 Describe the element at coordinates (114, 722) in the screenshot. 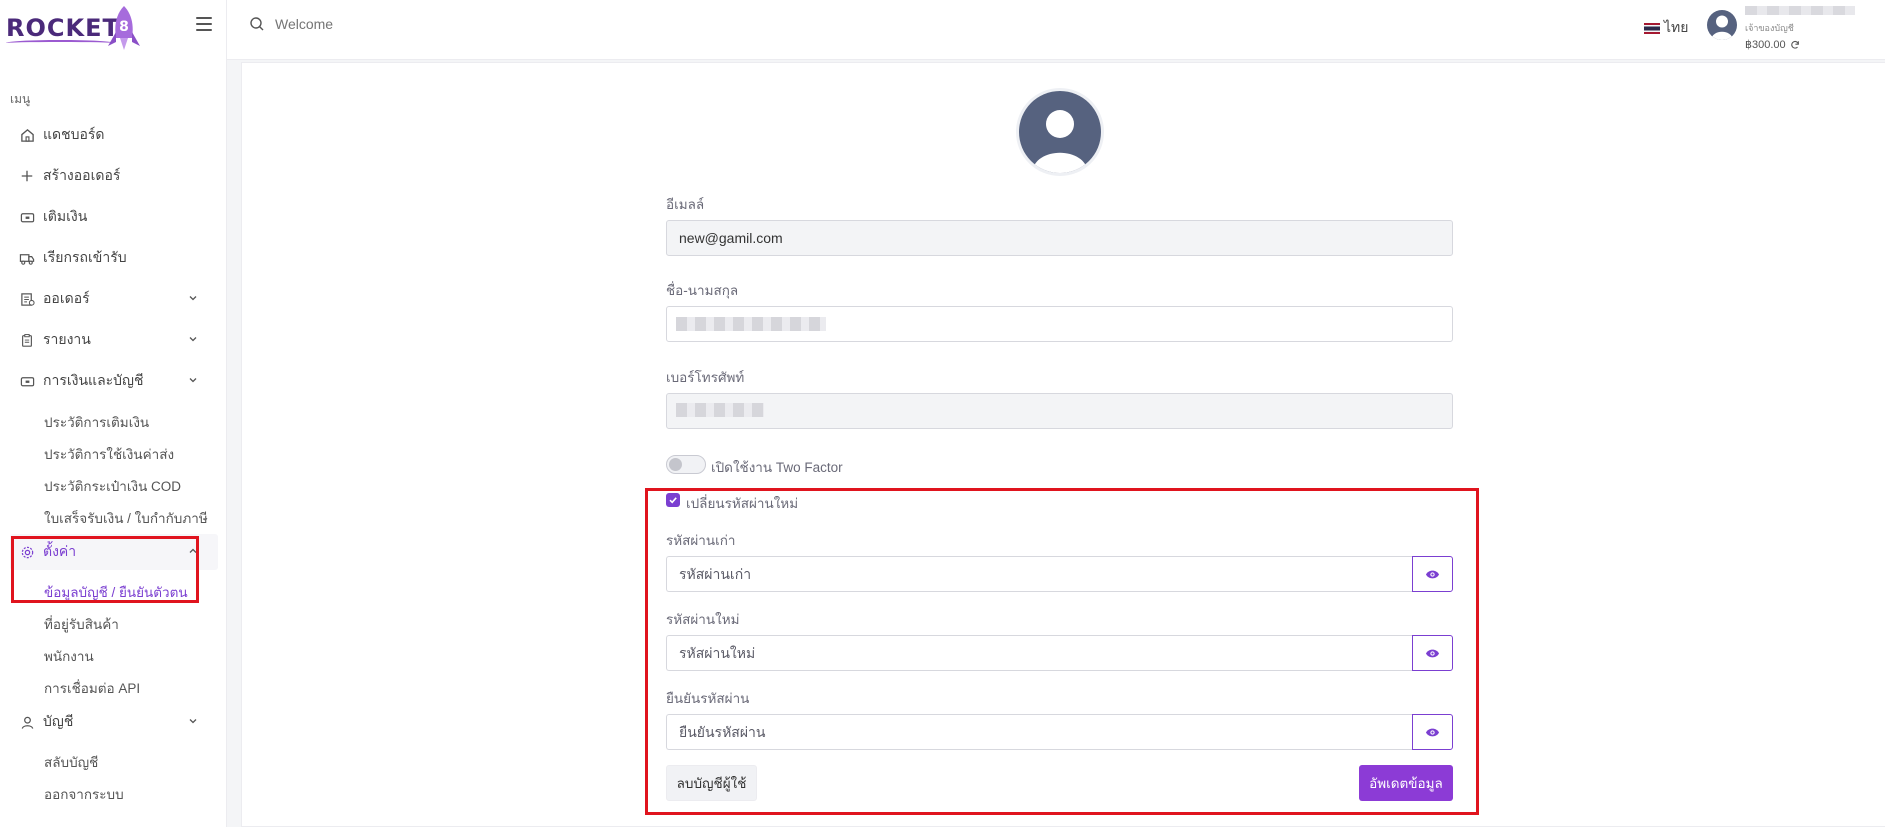

I see `sidebar-item-account: บัญชี` at that location.